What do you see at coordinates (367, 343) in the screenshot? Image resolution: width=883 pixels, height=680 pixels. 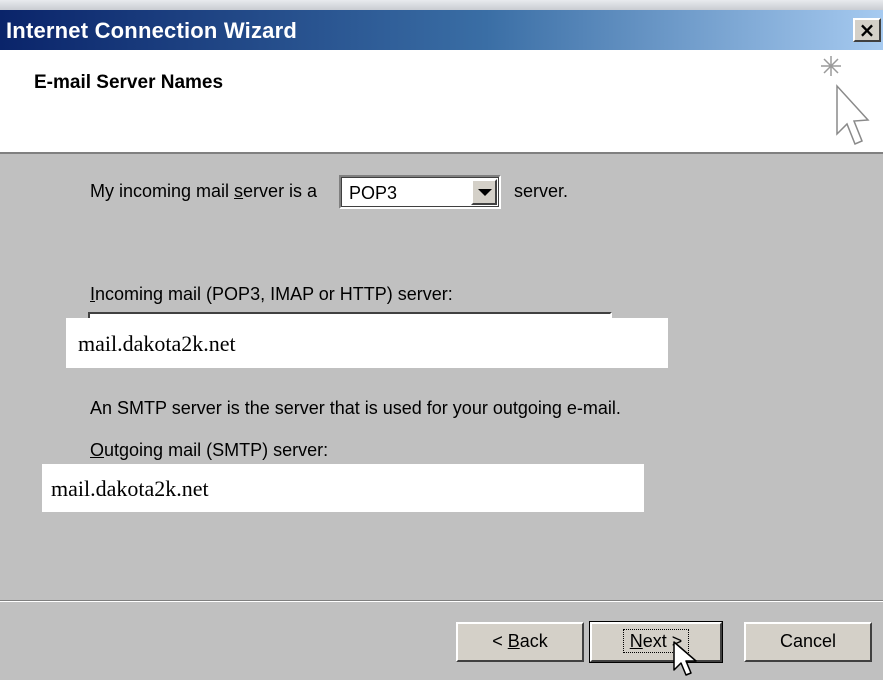 I see `incoming-server-input: mail.dakota2k.net` at bounding box center [367, 343].